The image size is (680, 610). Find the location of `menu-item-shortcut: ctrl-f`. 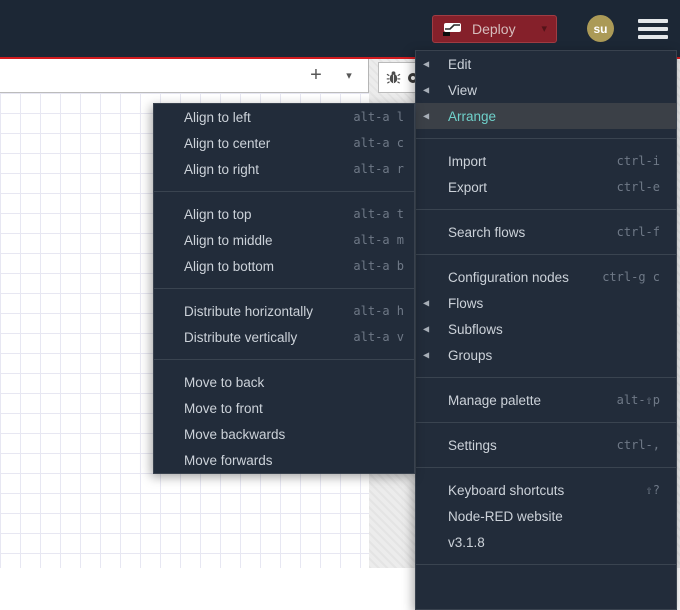

menu-item-shortcut: ctrl-f is located at coordinates (638, 232).